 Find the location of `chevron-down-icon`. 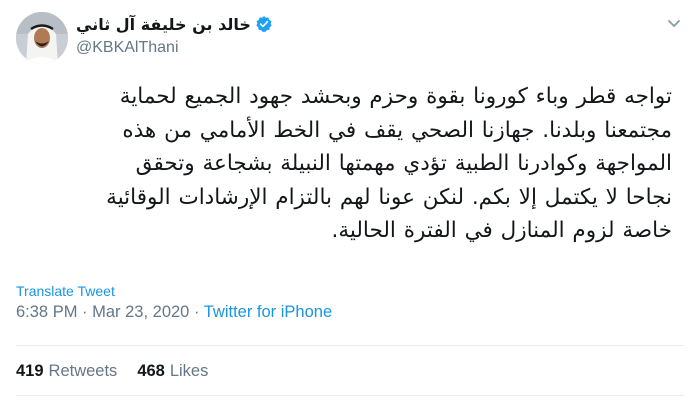

chevron-down-icon is located at coordinates (674, 23).